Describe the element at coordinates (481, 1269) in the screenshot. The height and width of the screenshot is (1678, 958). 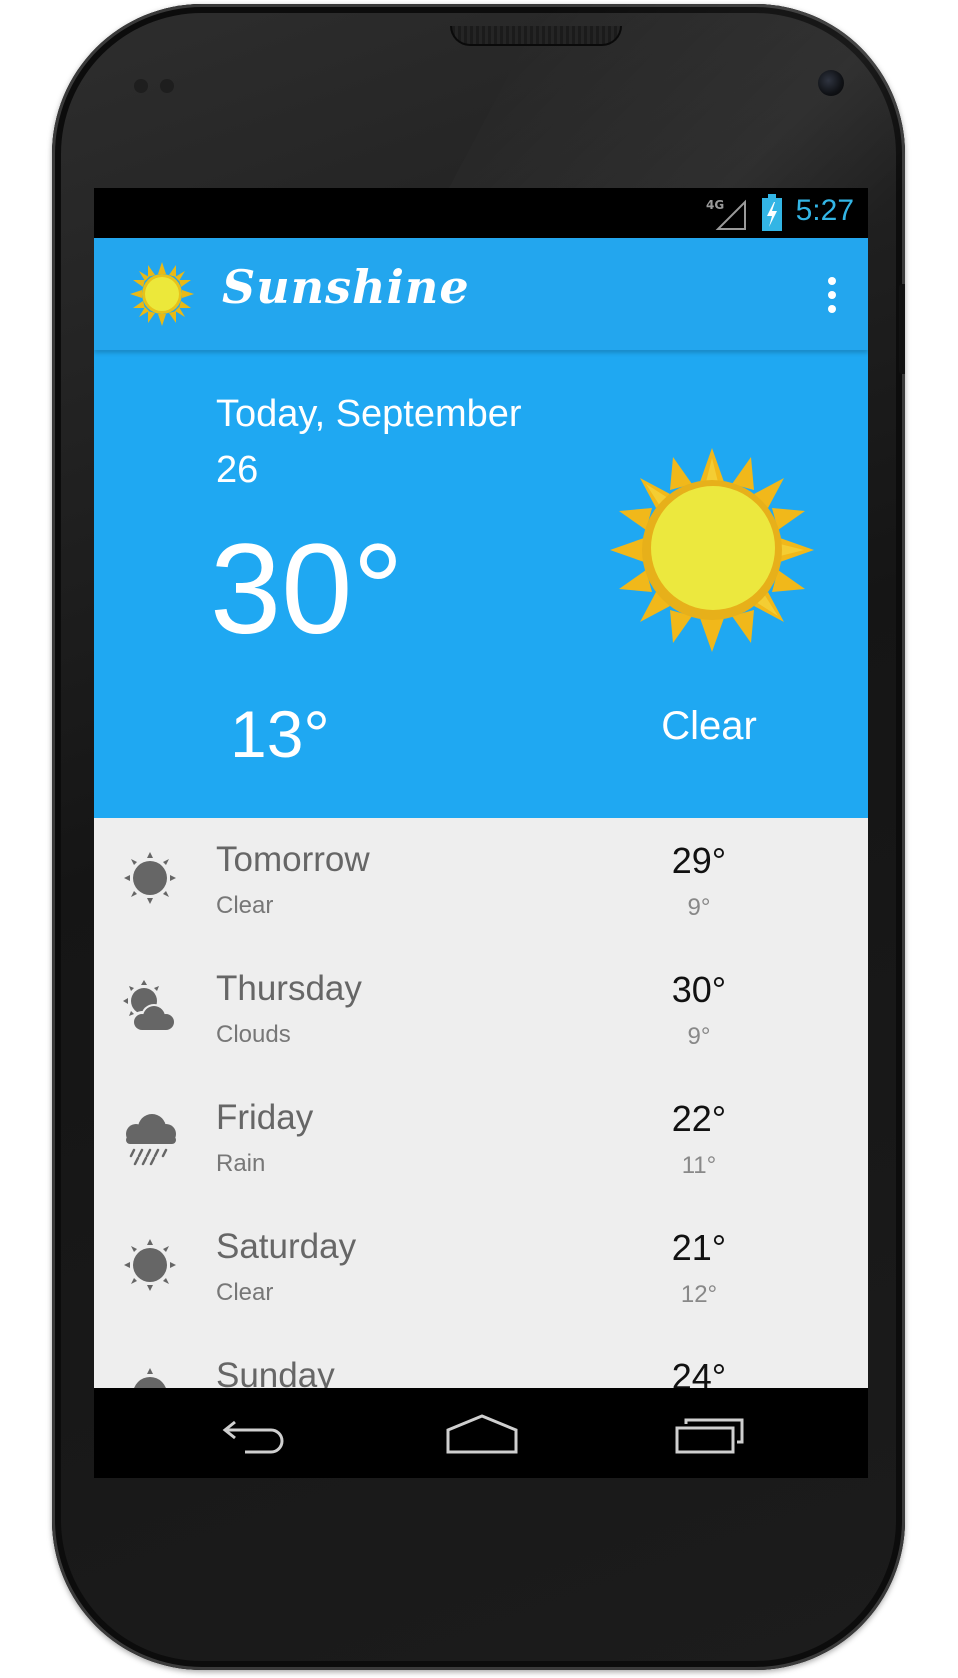
I see `list-item: Saturday Clear 21° 12°` at that location.